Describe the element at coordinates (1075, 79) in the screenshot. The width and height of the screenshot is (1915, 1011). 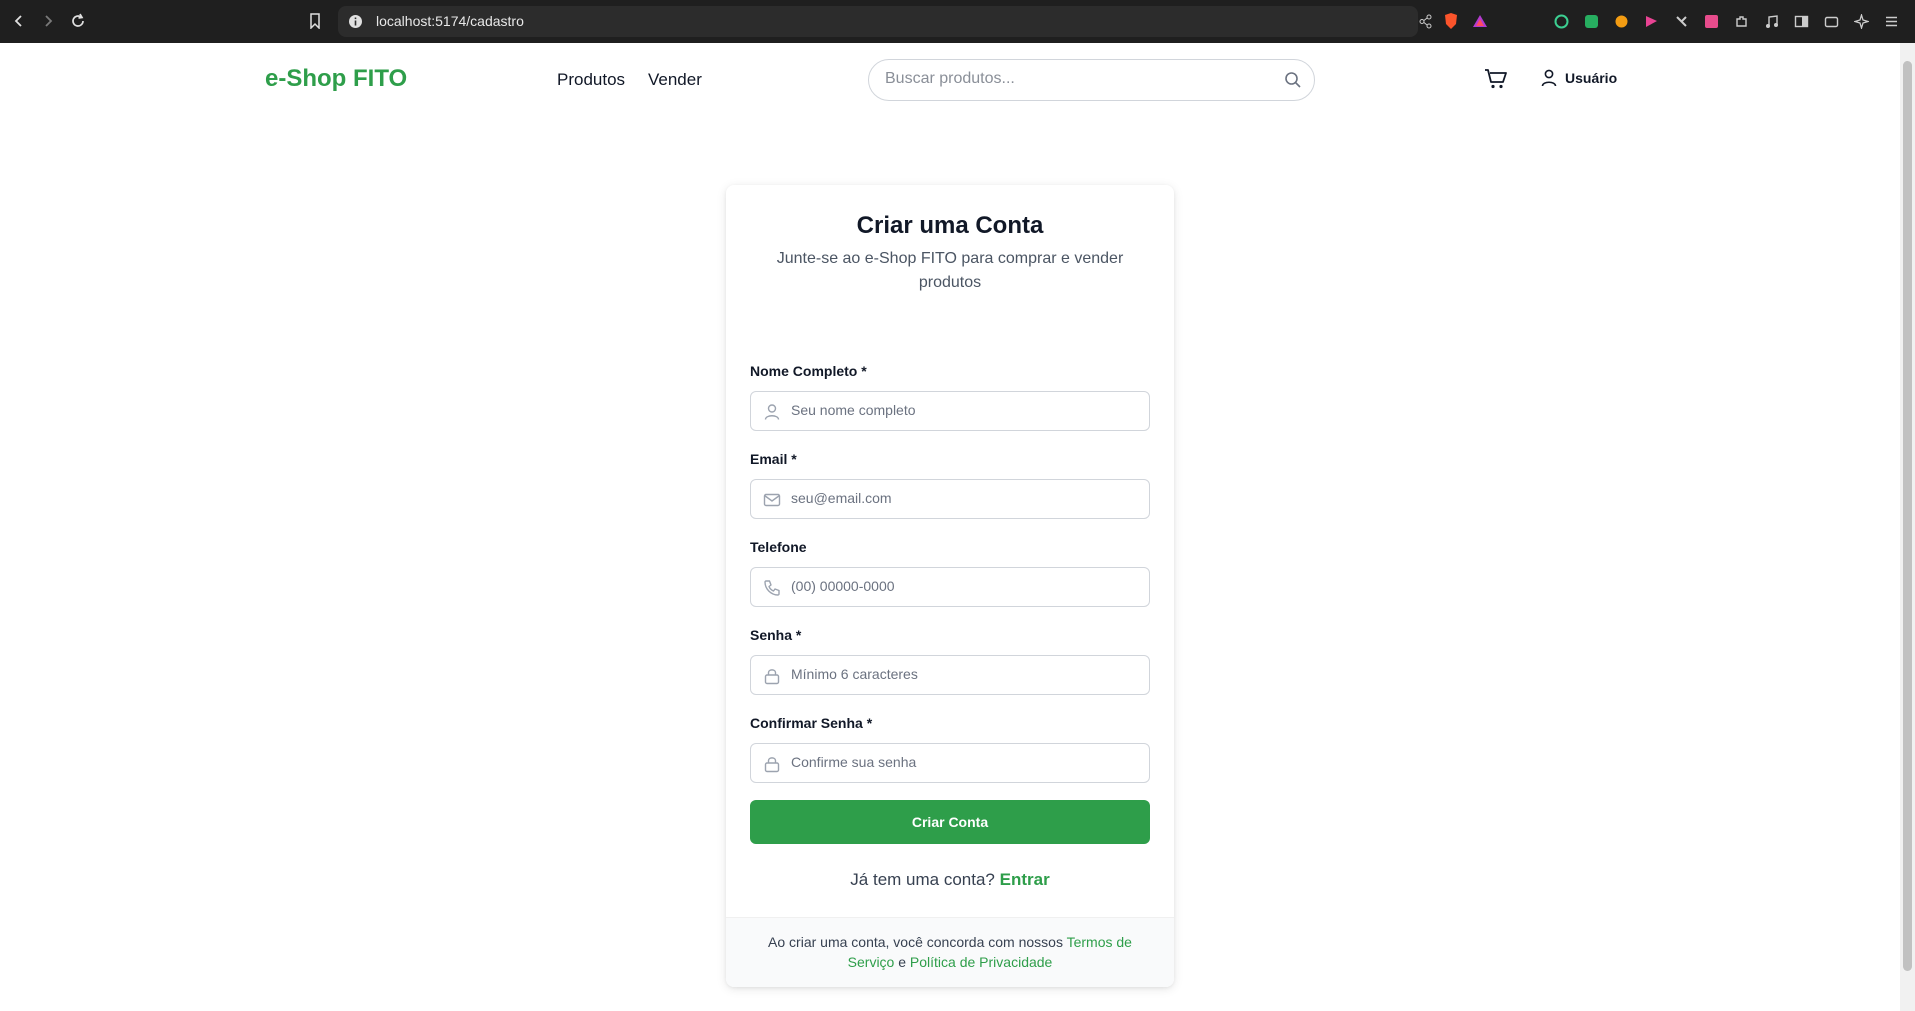
I see `search-input` at that location.